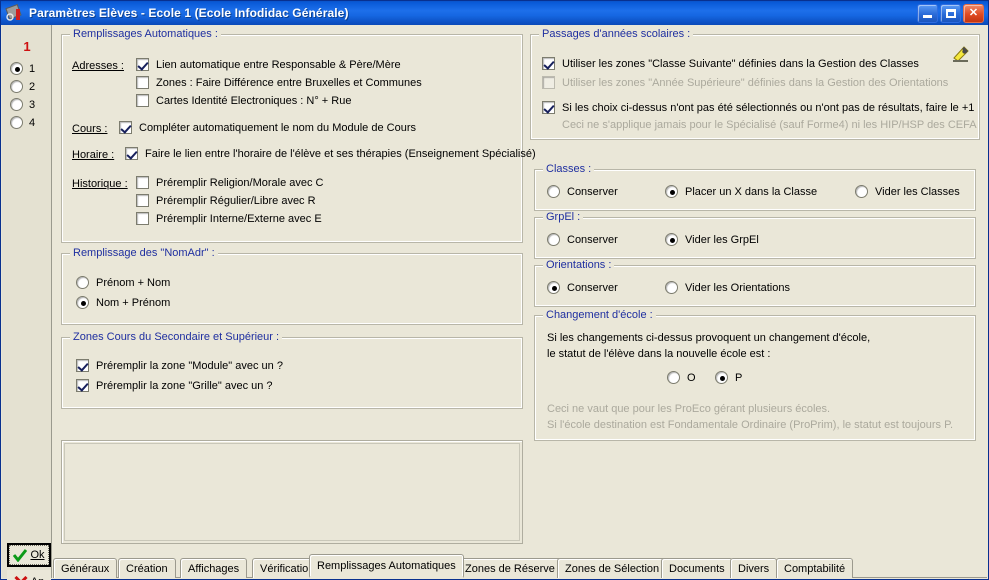 The height and width of the screenshot is (580, 989). Describe the element at coordinates (927, 13) in the screenshot. I see `minimize-button` at that location.